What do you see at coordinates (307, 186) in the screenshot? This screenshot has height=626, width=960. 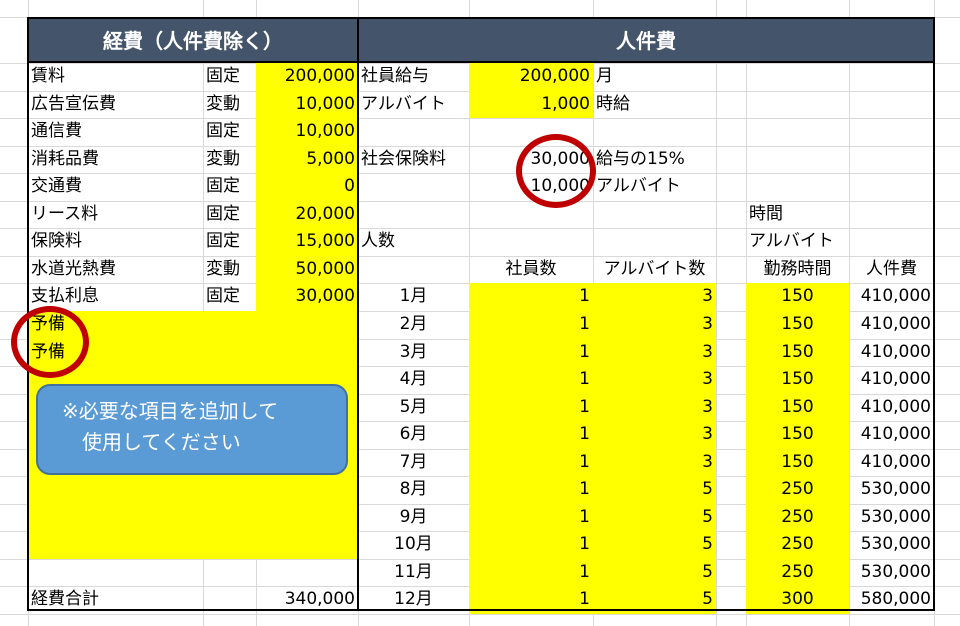 I see `expense-item-amount: 0` at bounding box center [307, 186].